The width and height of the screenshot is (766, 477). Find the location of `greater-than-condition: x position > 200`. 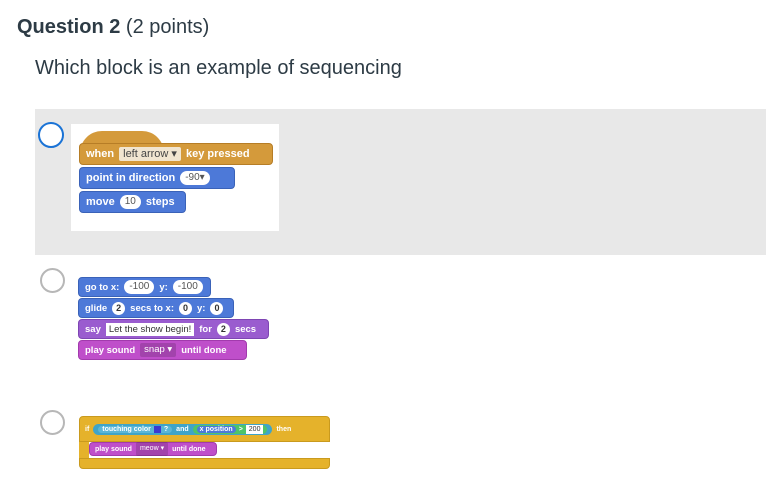

greater-than-condition: x position > 200 is located at coordinates (230, 429).